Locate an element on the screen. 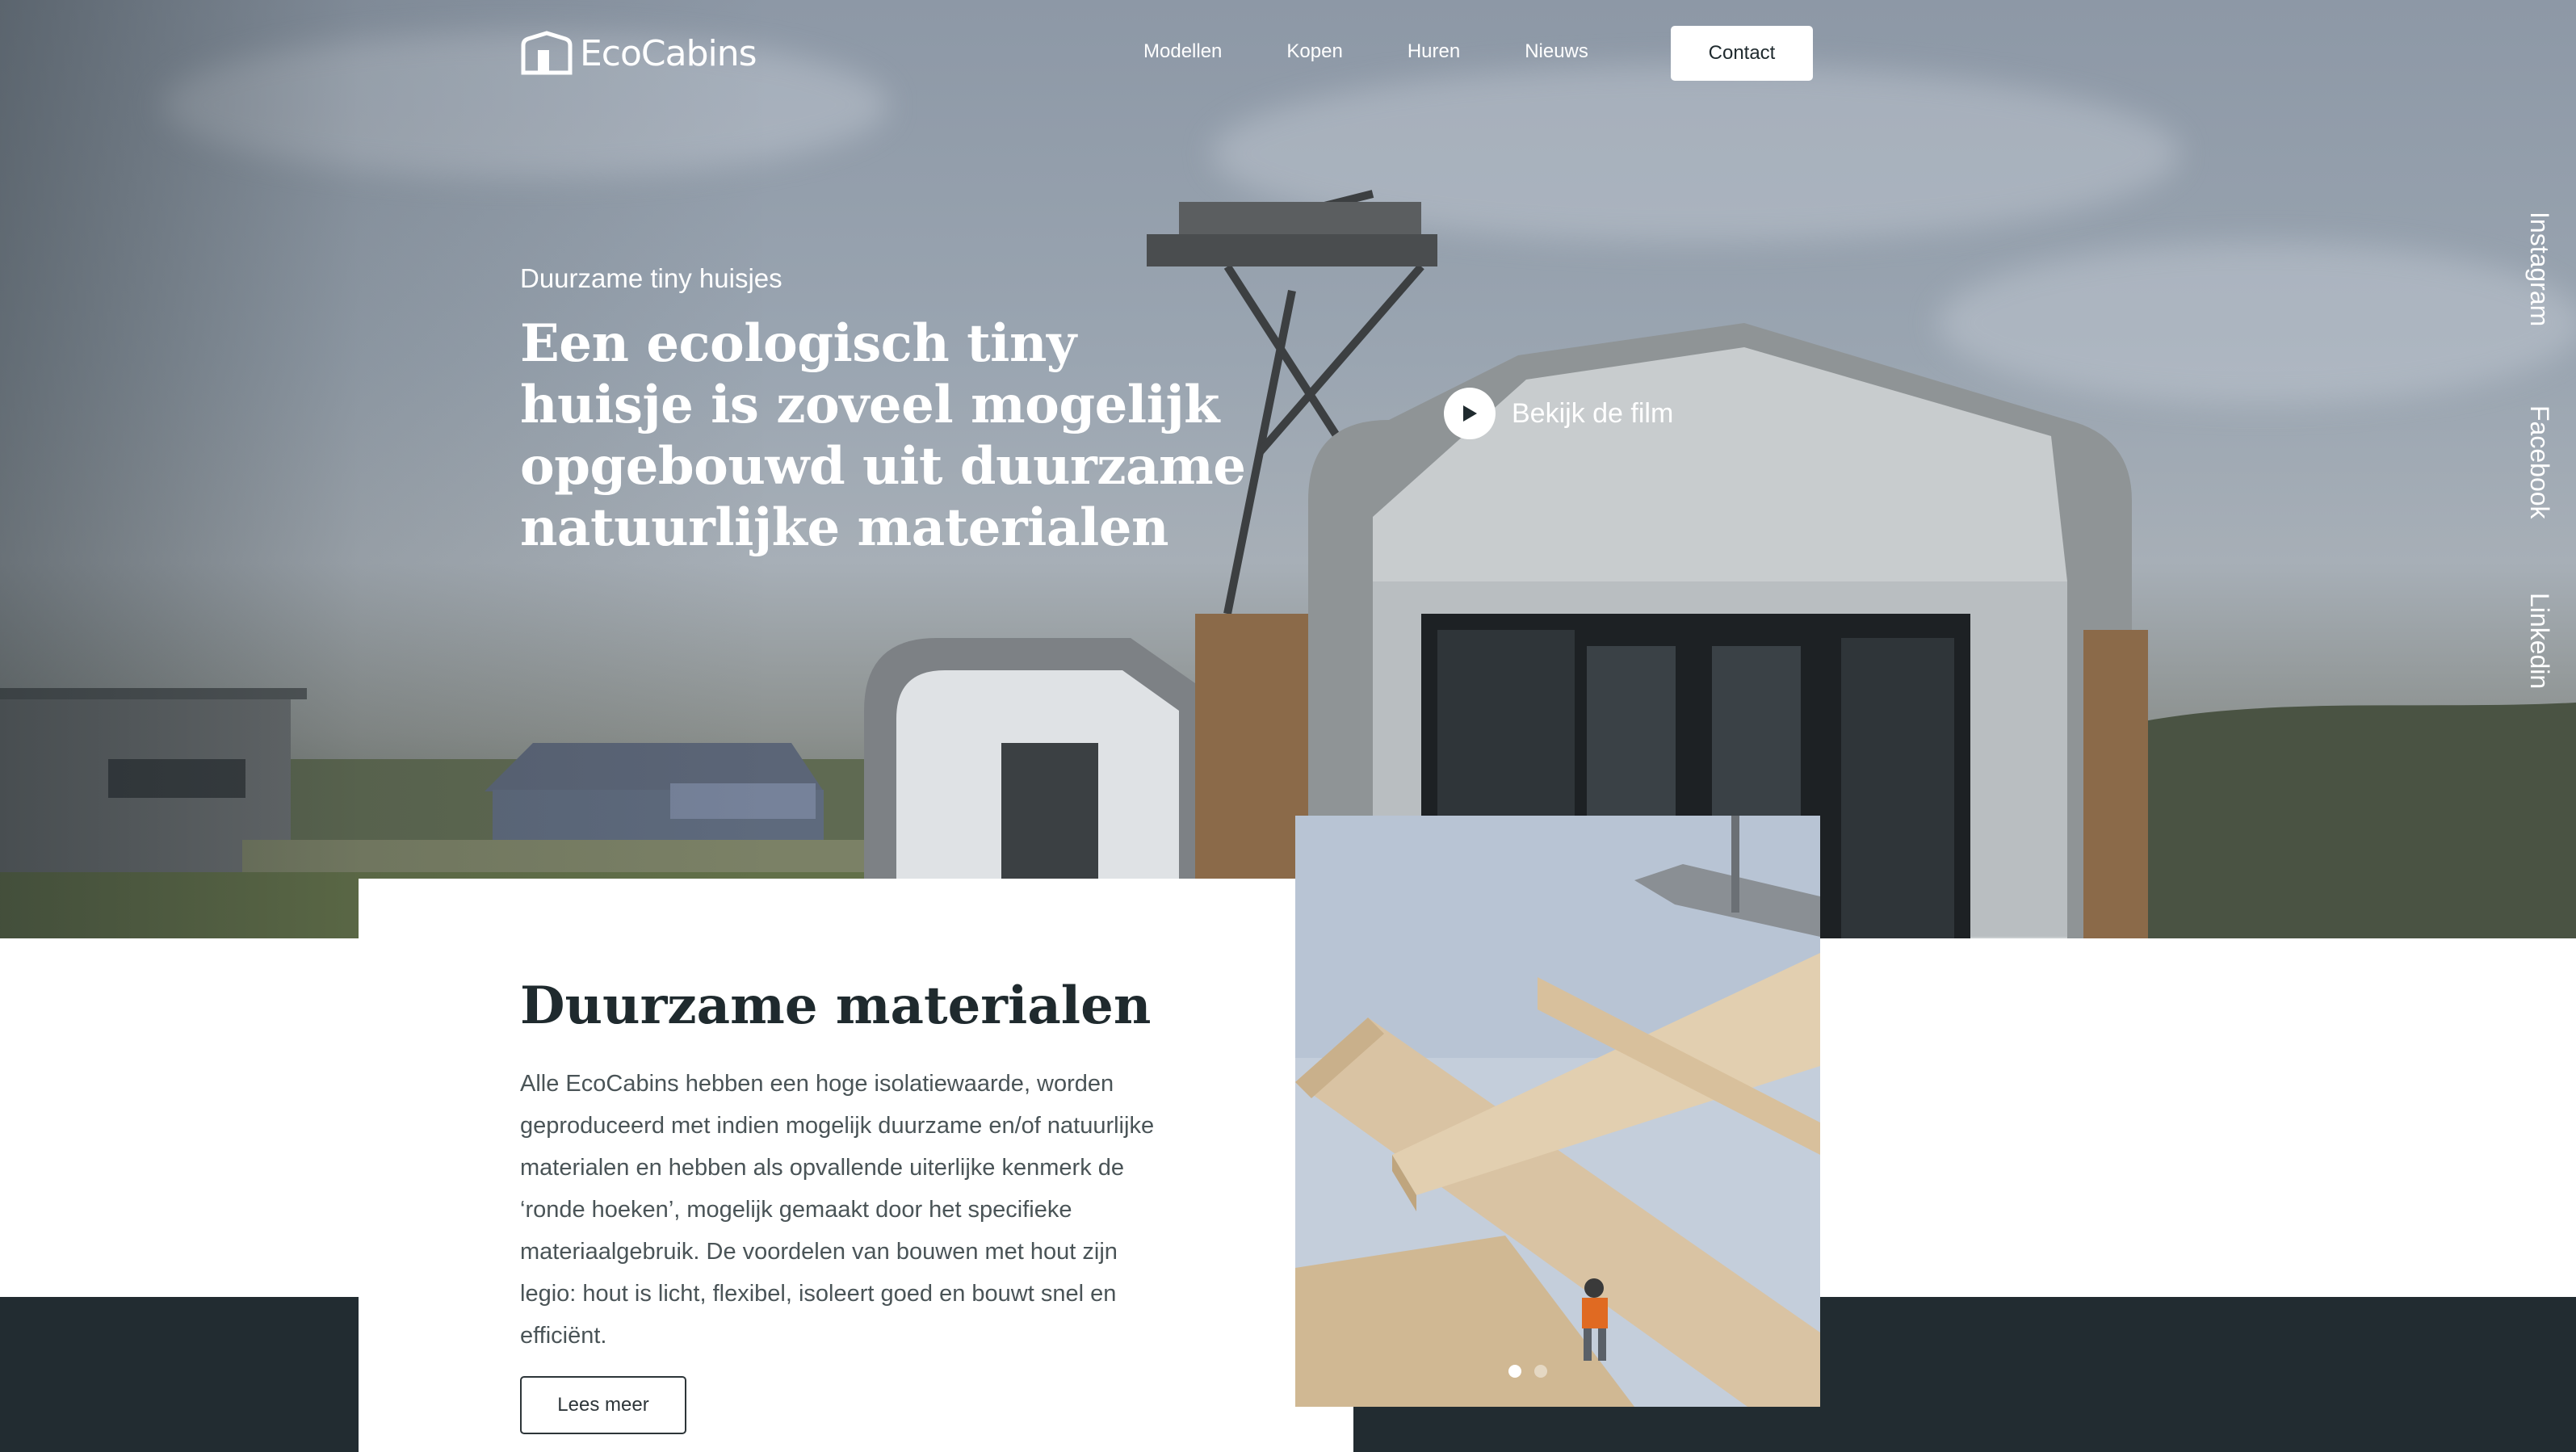 The height and width of the screenshot is (1452, 2576). contact-button: Contact is located at coordinates (1742, 53).